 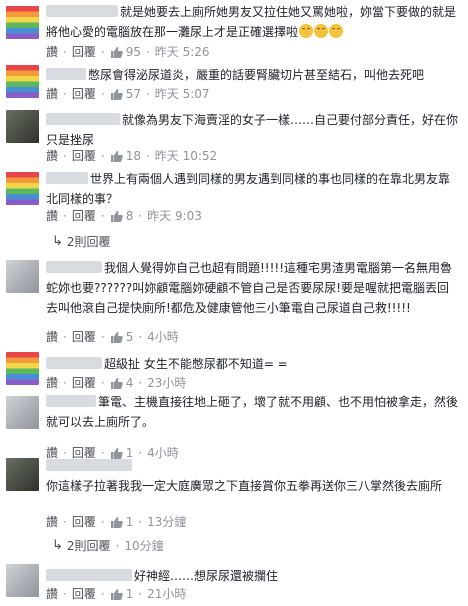 I want to click on timestamp: 13分鐘, so click(x=166, y=522).